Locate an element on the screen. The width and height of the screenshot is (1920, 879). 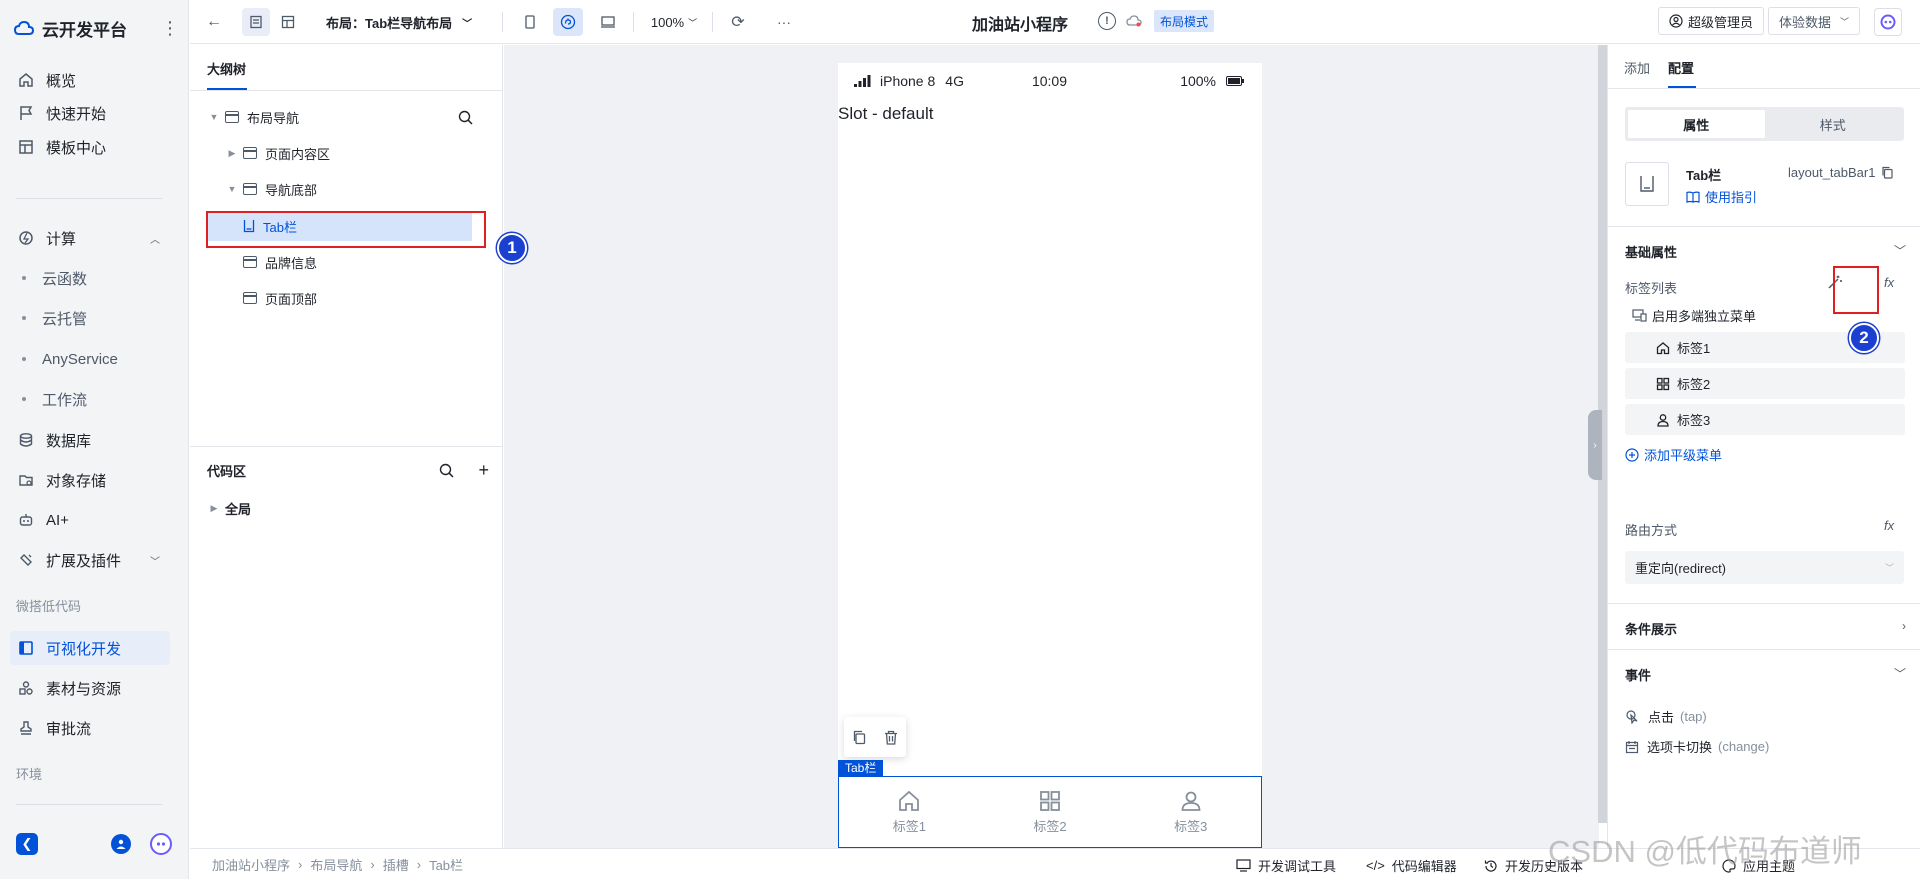
multi-menu-toggle: 启用多端独立菜单 is located at coordinates (1694, 315).